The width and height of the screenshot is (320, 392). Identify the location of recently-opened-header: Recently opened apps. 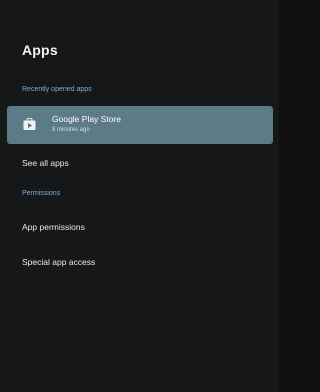
(57, 89).